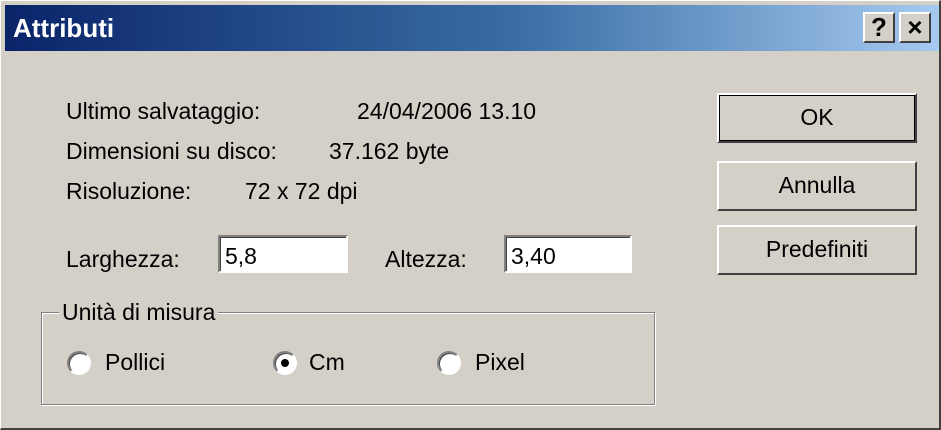  I want to click on disk-size-label: Dimensioni su disco:, so click(171, 151).